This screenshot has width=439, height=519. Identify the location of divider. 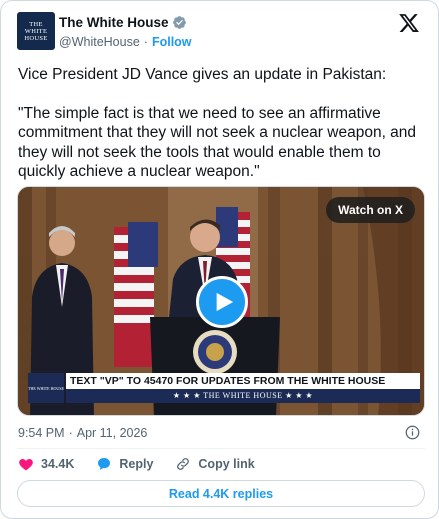
(221, 448).